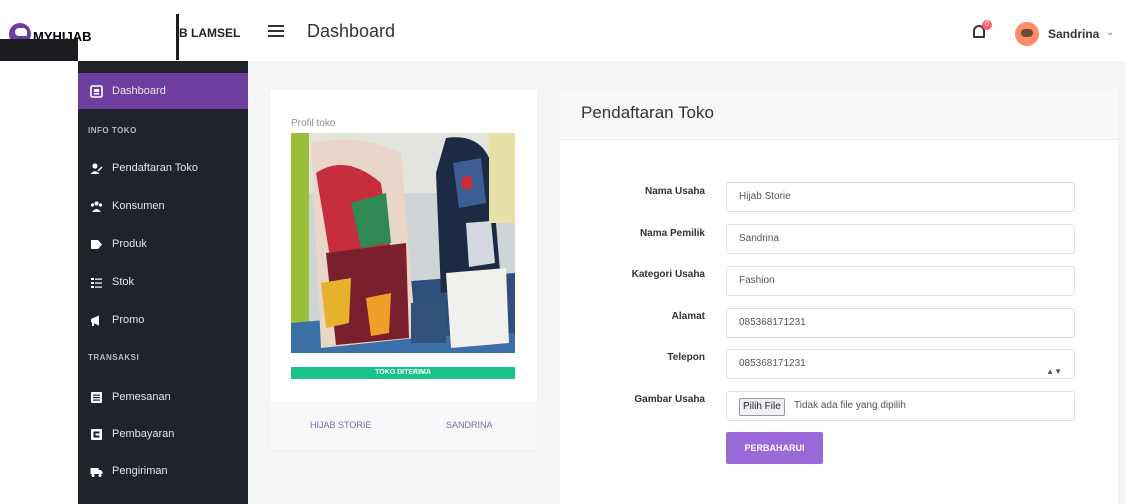 Image resolution: width=1125 pixels, height=504 pixels. I want to click on top-header: Dashboard 0 Sandrina ⌄, so click(686, 30).